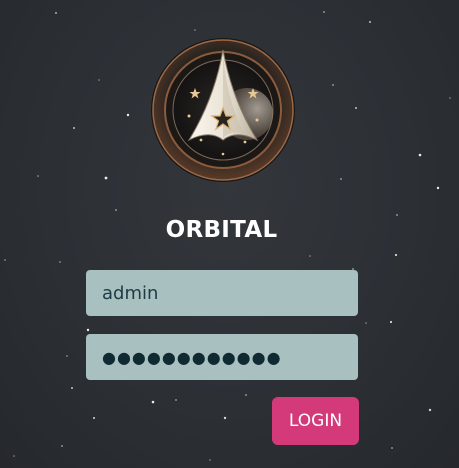 This screenshot has height=468, width=459. I want to click on orbital-emblem-icon, so click(223, 110).